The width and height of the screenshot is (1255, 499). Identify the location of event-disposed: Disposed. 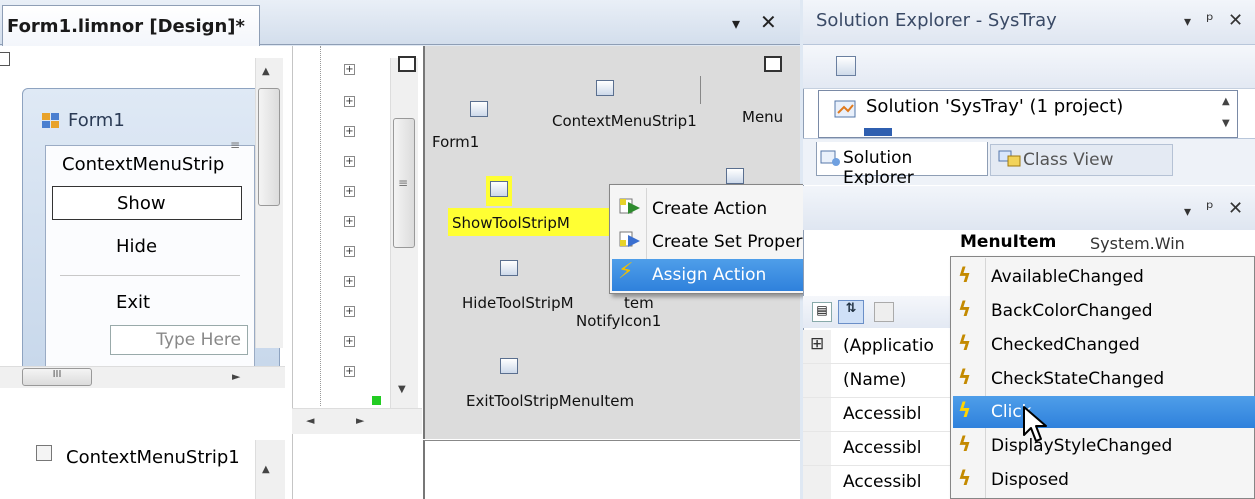
(1104, 480).